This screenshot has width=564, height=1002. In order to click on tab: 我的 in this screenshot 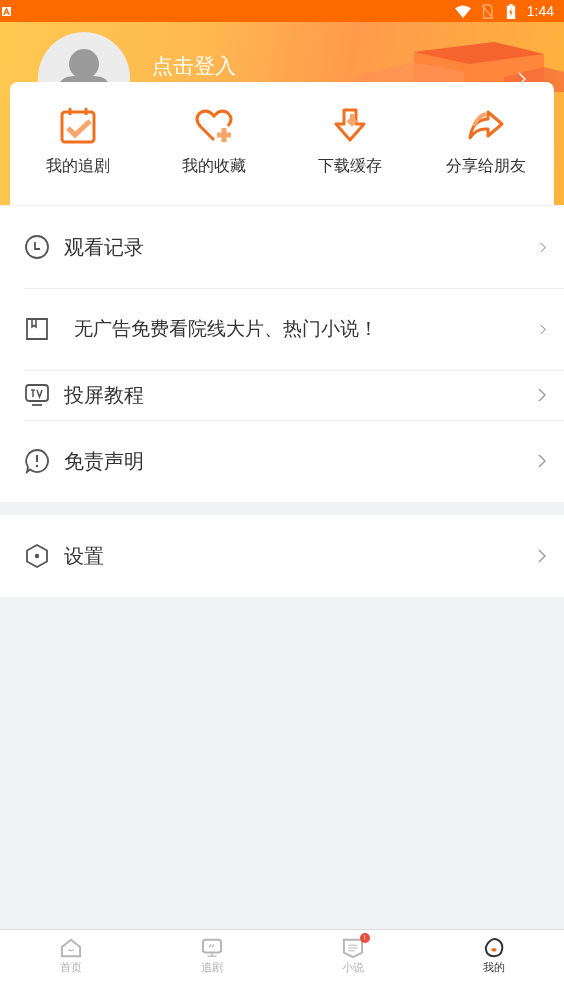, I will do `click(493, 952)`.